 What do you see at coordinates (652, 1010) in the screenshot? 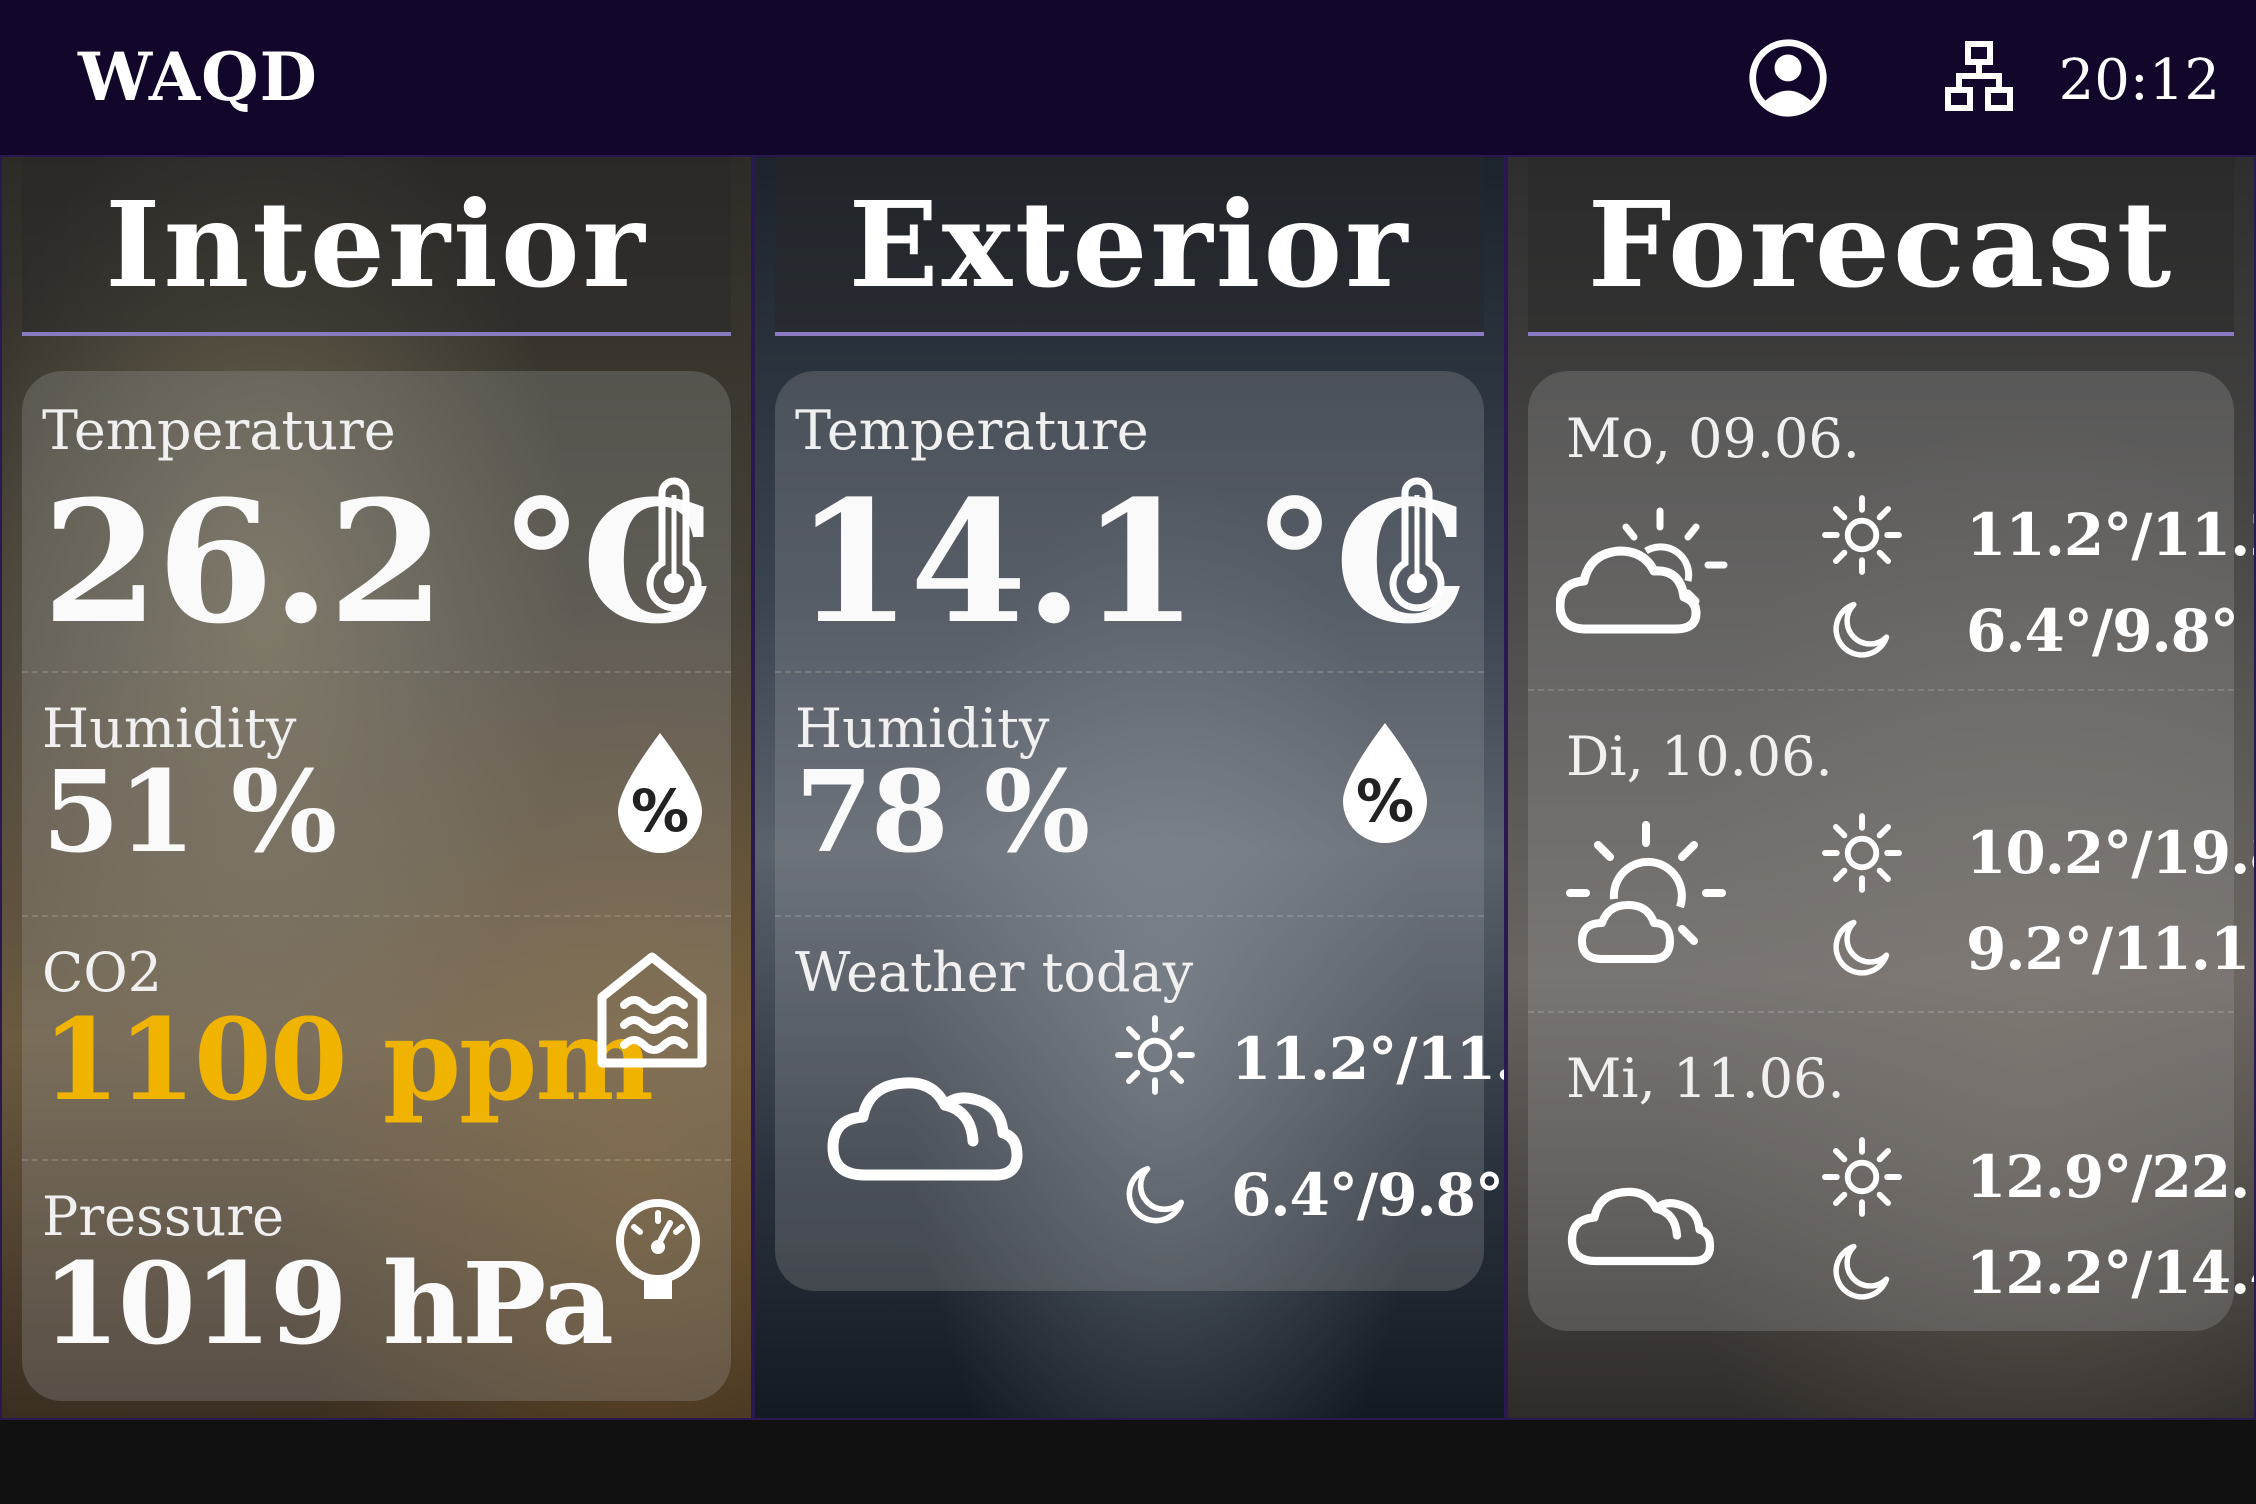
I see `air-quality-house-icon` at bounding box center [652, 1010].